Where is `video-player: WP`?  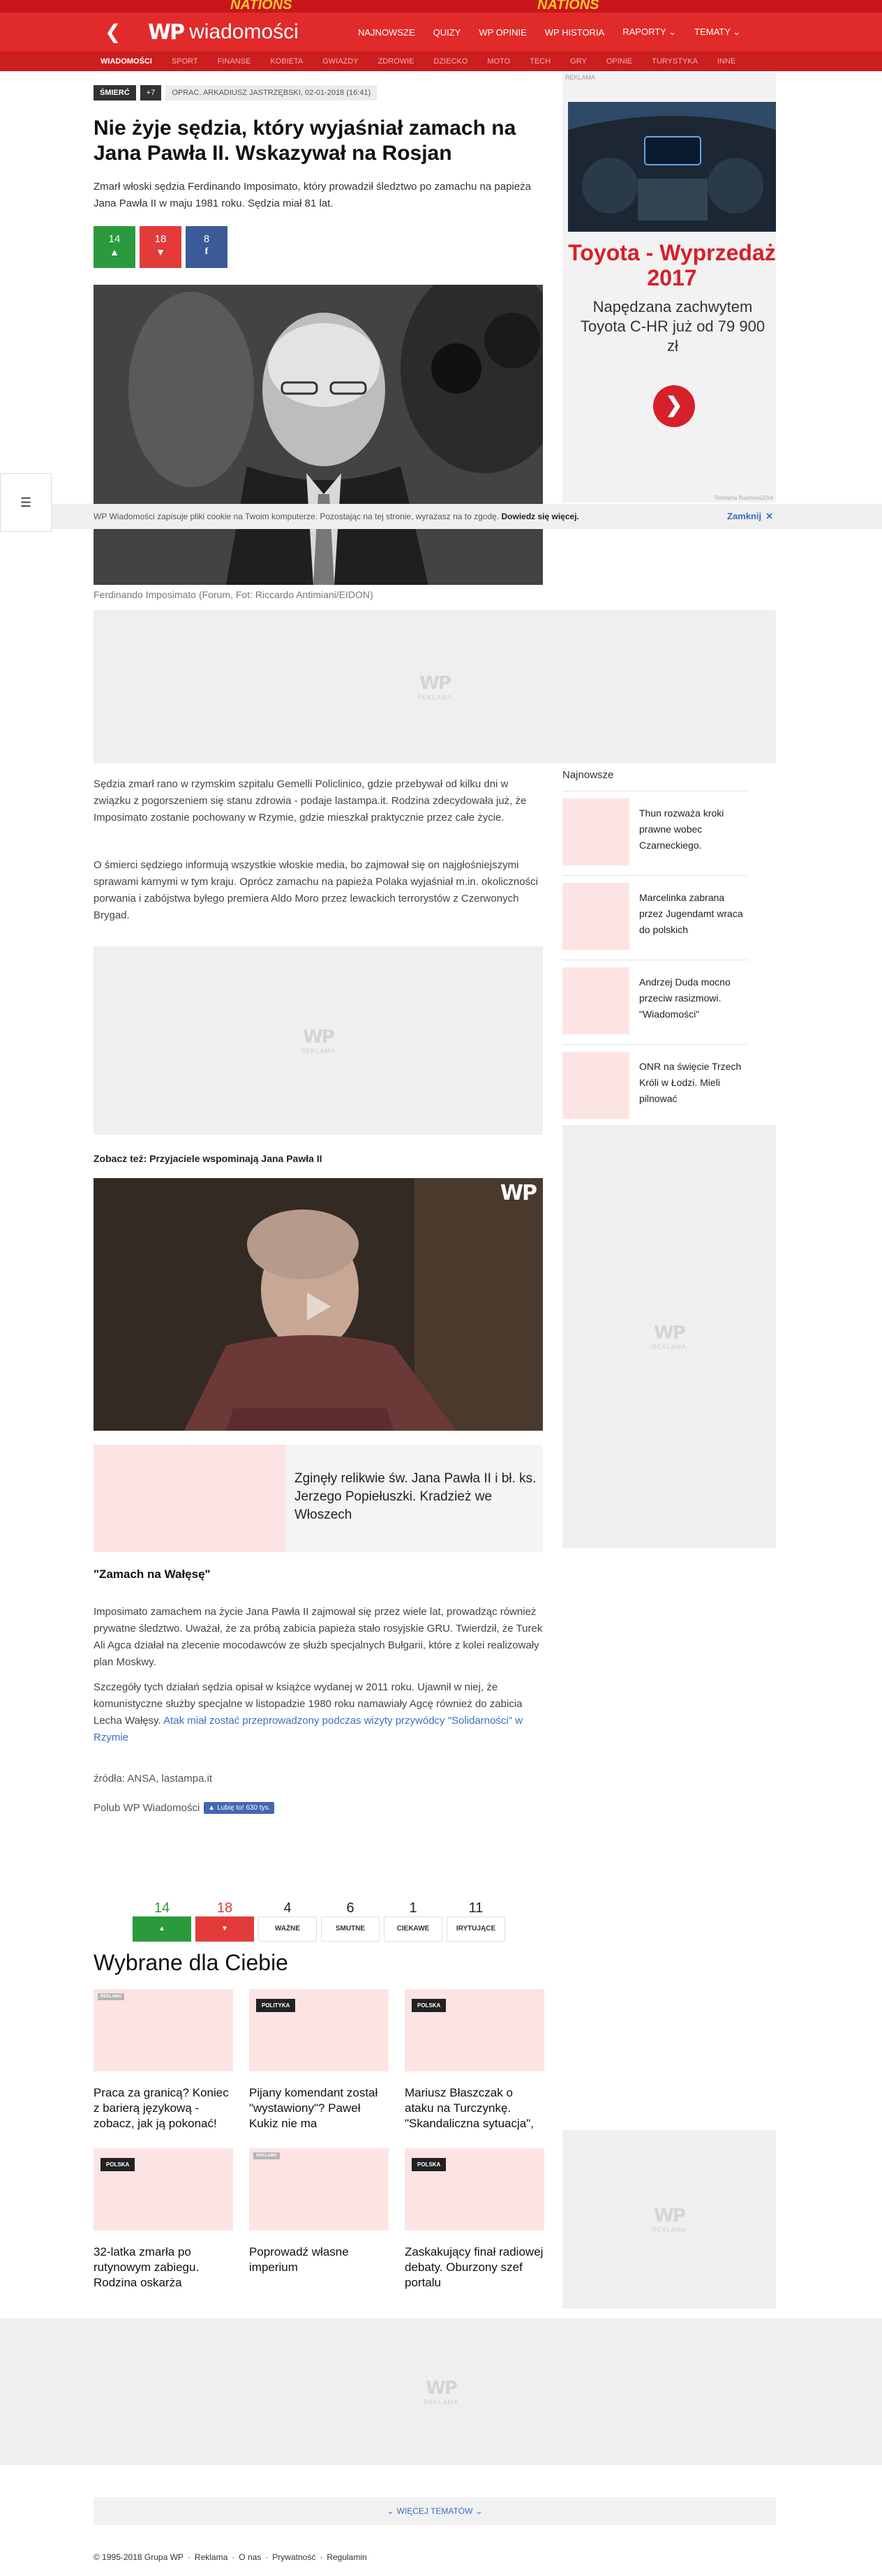 video-player: WP is located at coordinates (319, 1304).